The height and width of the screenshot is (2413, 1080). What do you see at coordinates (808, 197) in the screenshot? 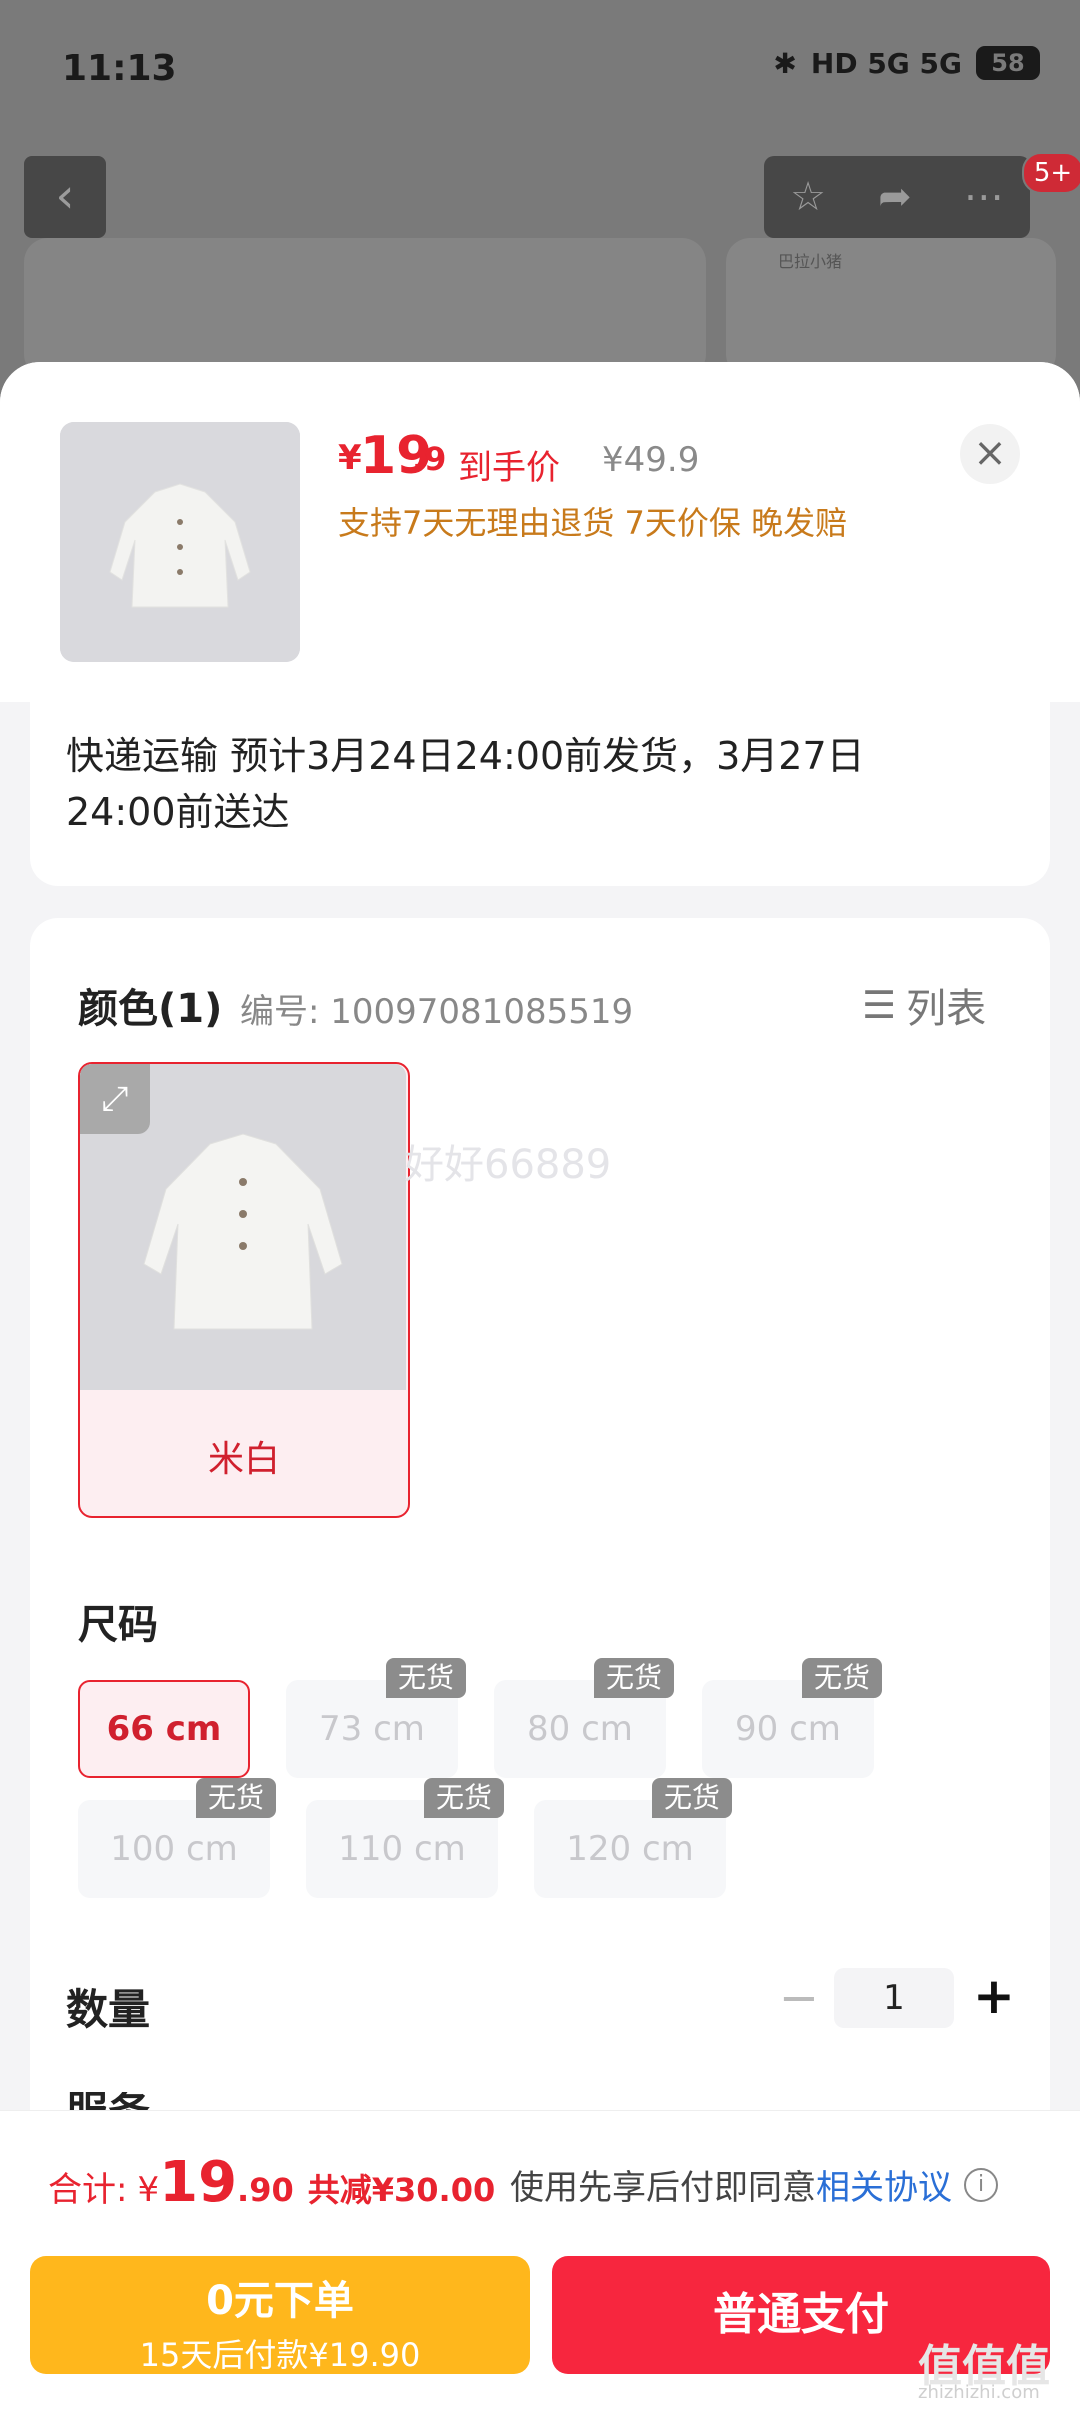
I see `star-icon: ☆` at bounding box center [808, 197].